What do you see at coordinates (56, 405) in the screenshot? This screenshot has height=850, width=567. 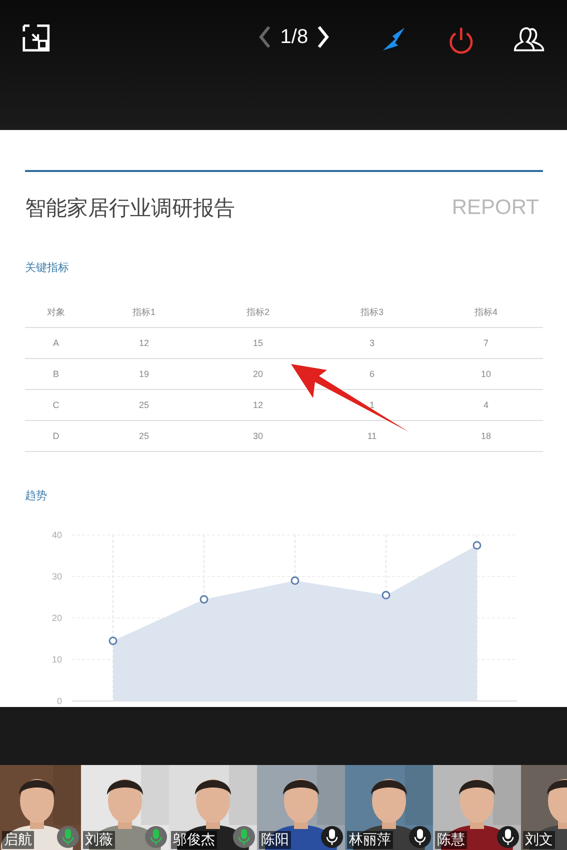 I see `table-cell: C` at bounding box center [56, 405].